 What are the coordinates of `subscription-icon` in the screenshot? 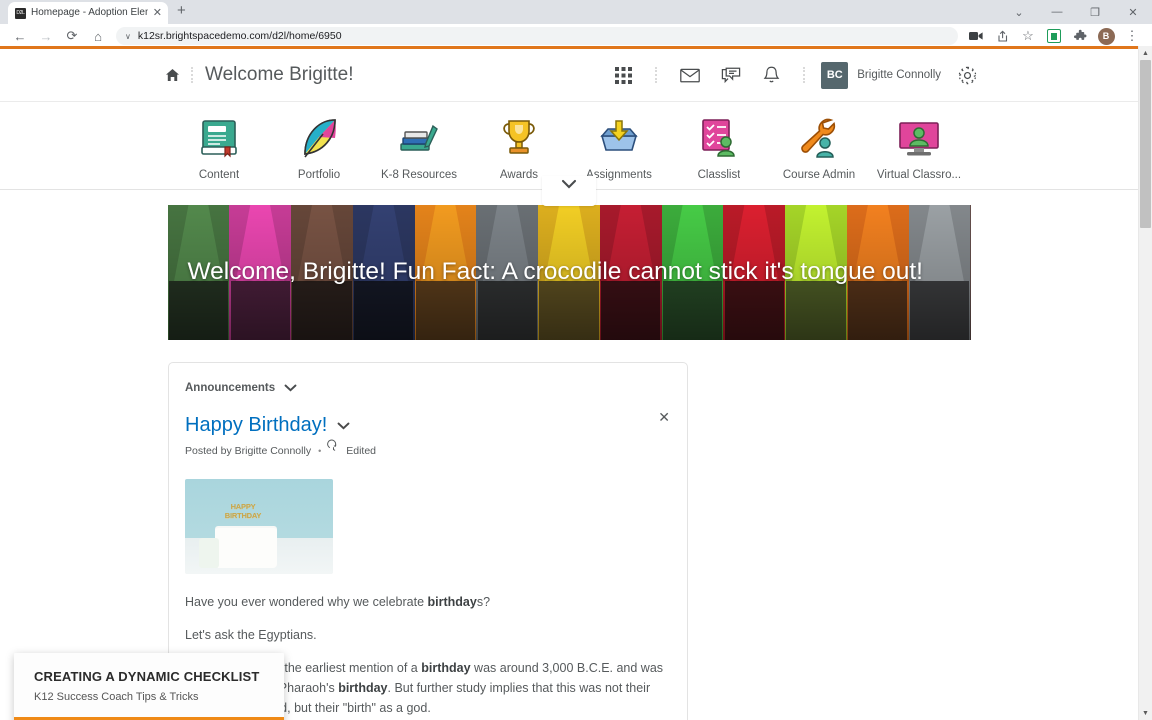 It's located at (730, 75).